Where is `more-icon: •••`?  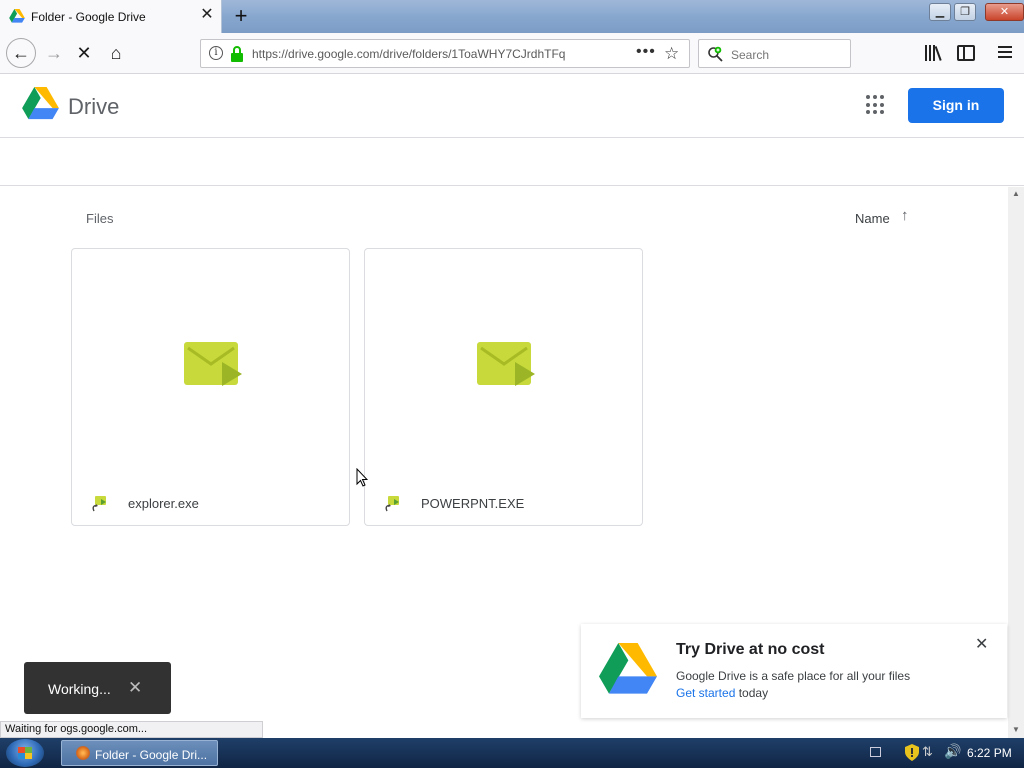 more-icon: ••• is located at coordinates (646, 52).